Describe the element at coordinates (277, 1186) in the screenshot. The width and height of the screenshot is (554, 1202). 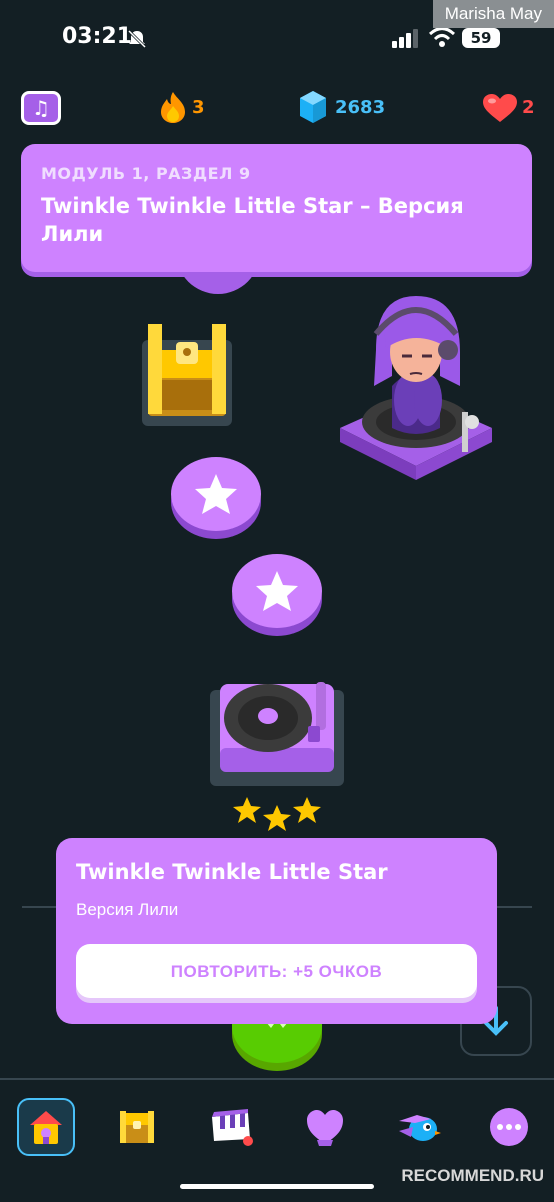
I see `home-indicator` at that location.